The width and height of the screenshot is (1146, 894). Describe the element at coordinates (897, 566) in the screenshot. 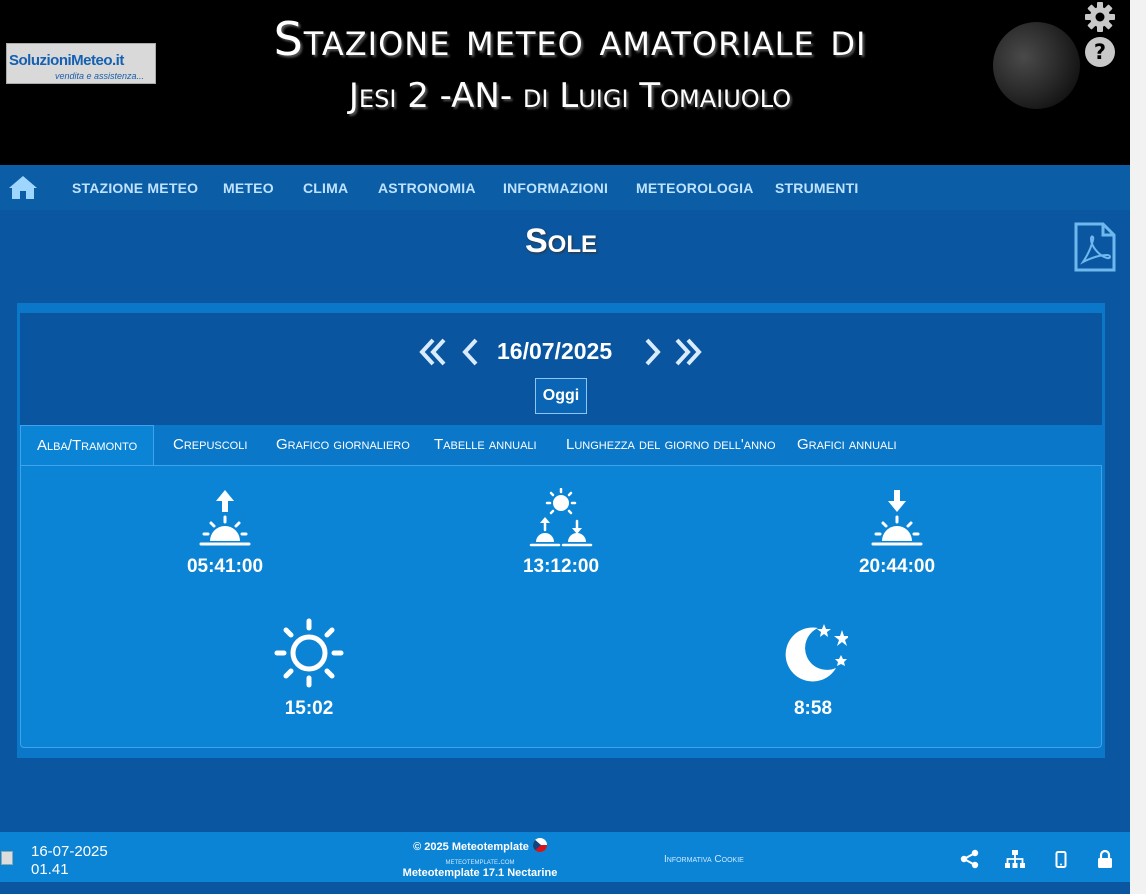

I see `sunset-time: 20:44:00` at that location.